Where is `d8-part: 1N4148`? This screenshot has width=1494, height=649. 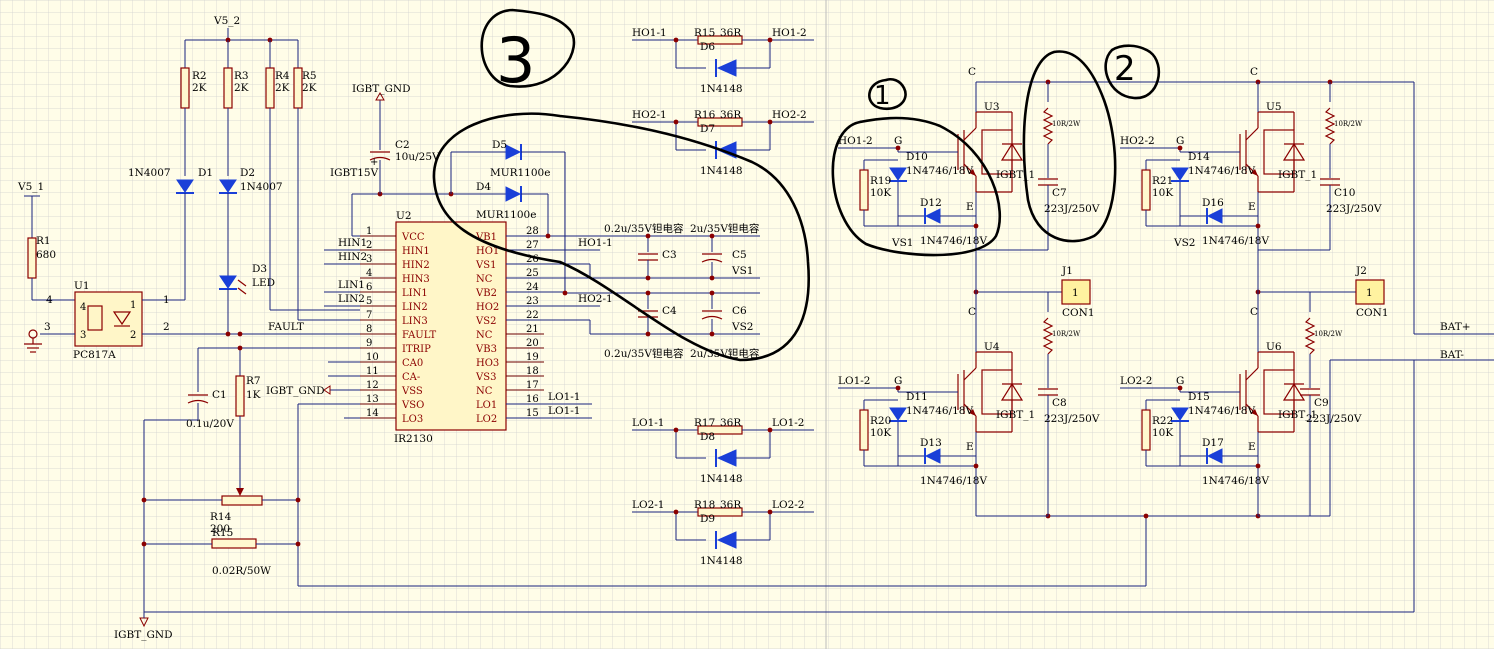 d8-part: 1N4148 is located at coordinates (721, 479).